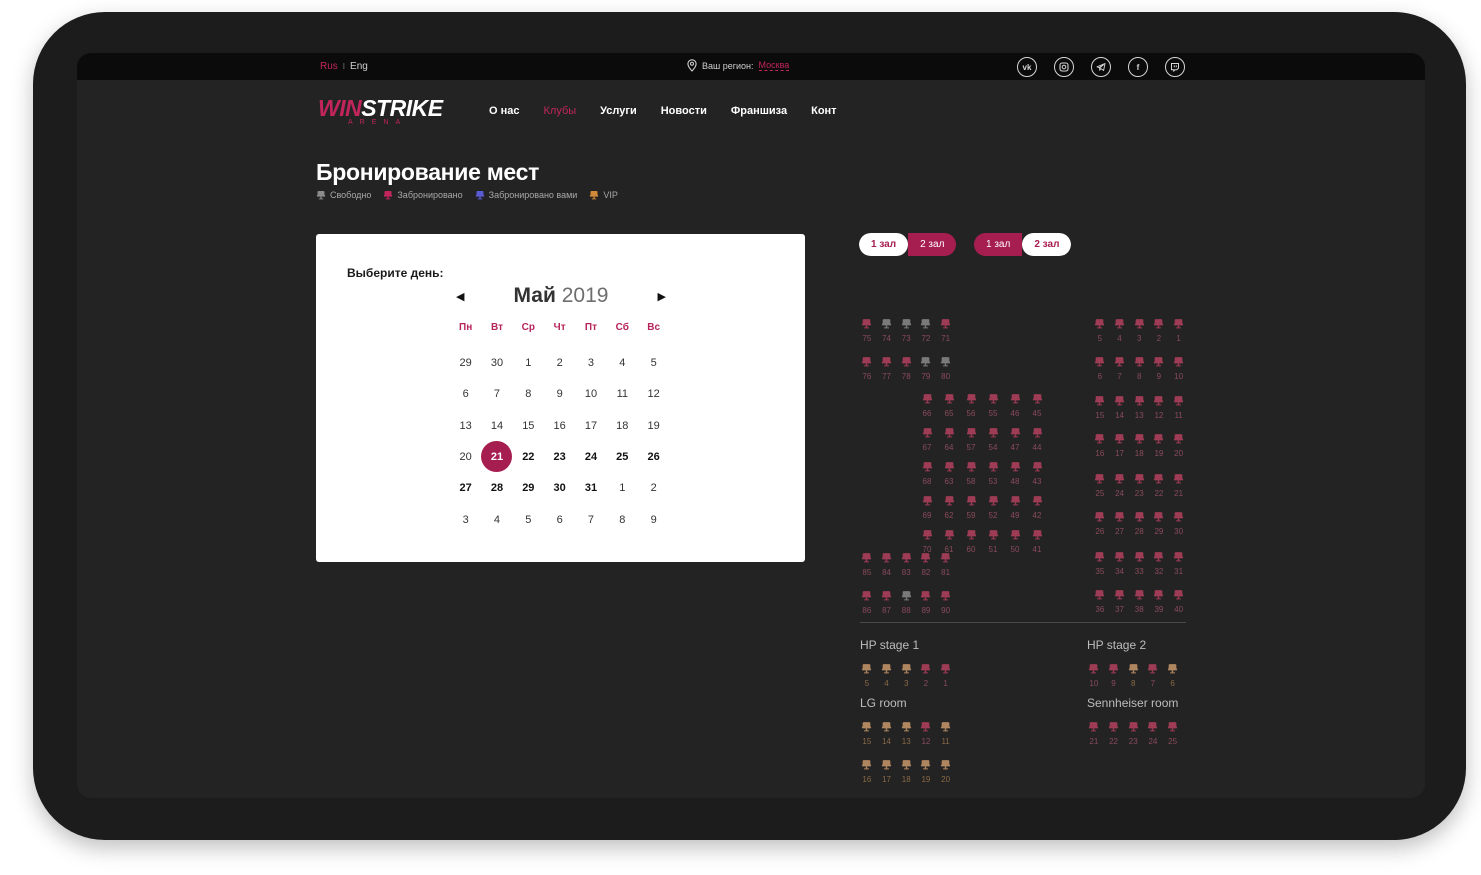 The image size is (1481, 875). I want to click on seat: 7, so click(1120, 368).